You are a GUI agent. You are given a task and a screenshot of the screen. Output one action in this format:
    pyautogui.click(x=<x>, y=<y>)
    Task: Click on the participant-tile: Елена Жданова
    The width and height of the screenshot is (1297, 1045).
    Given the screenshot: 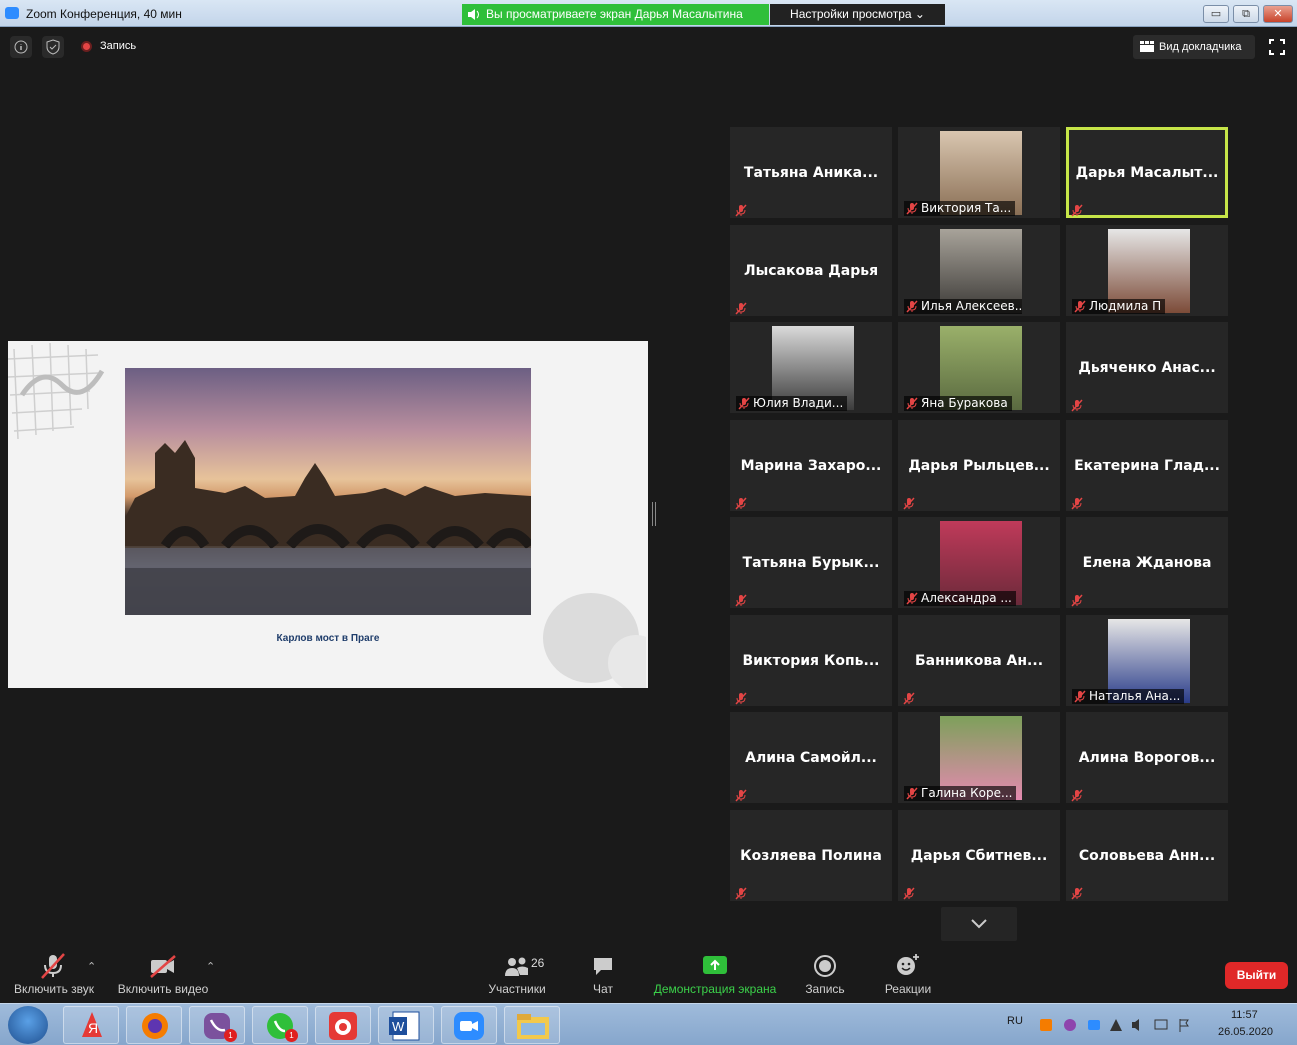 What is the action you would take?
    pyautogui.click(x=1147, y=562)
    